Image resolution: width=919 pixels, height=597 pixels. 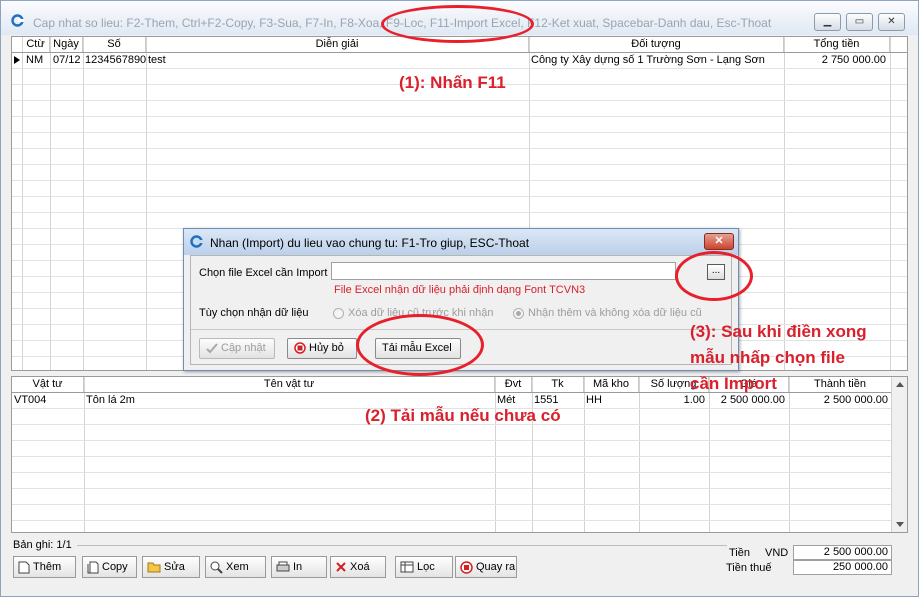 I want to click on print-button: In, so click(x=299, y=567).